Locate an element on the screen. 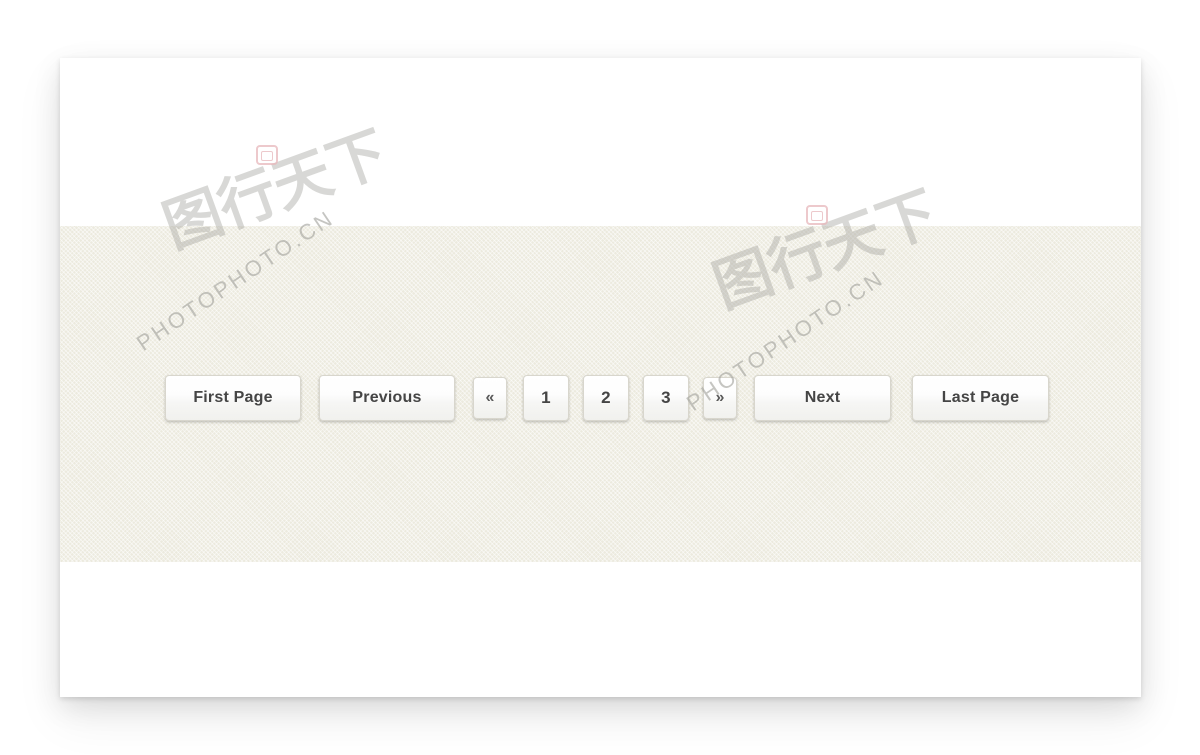 Image resolution: width=1200 pixels, height=755 pixels. last-page-button: Last Page is located at coordinates (980, 398).